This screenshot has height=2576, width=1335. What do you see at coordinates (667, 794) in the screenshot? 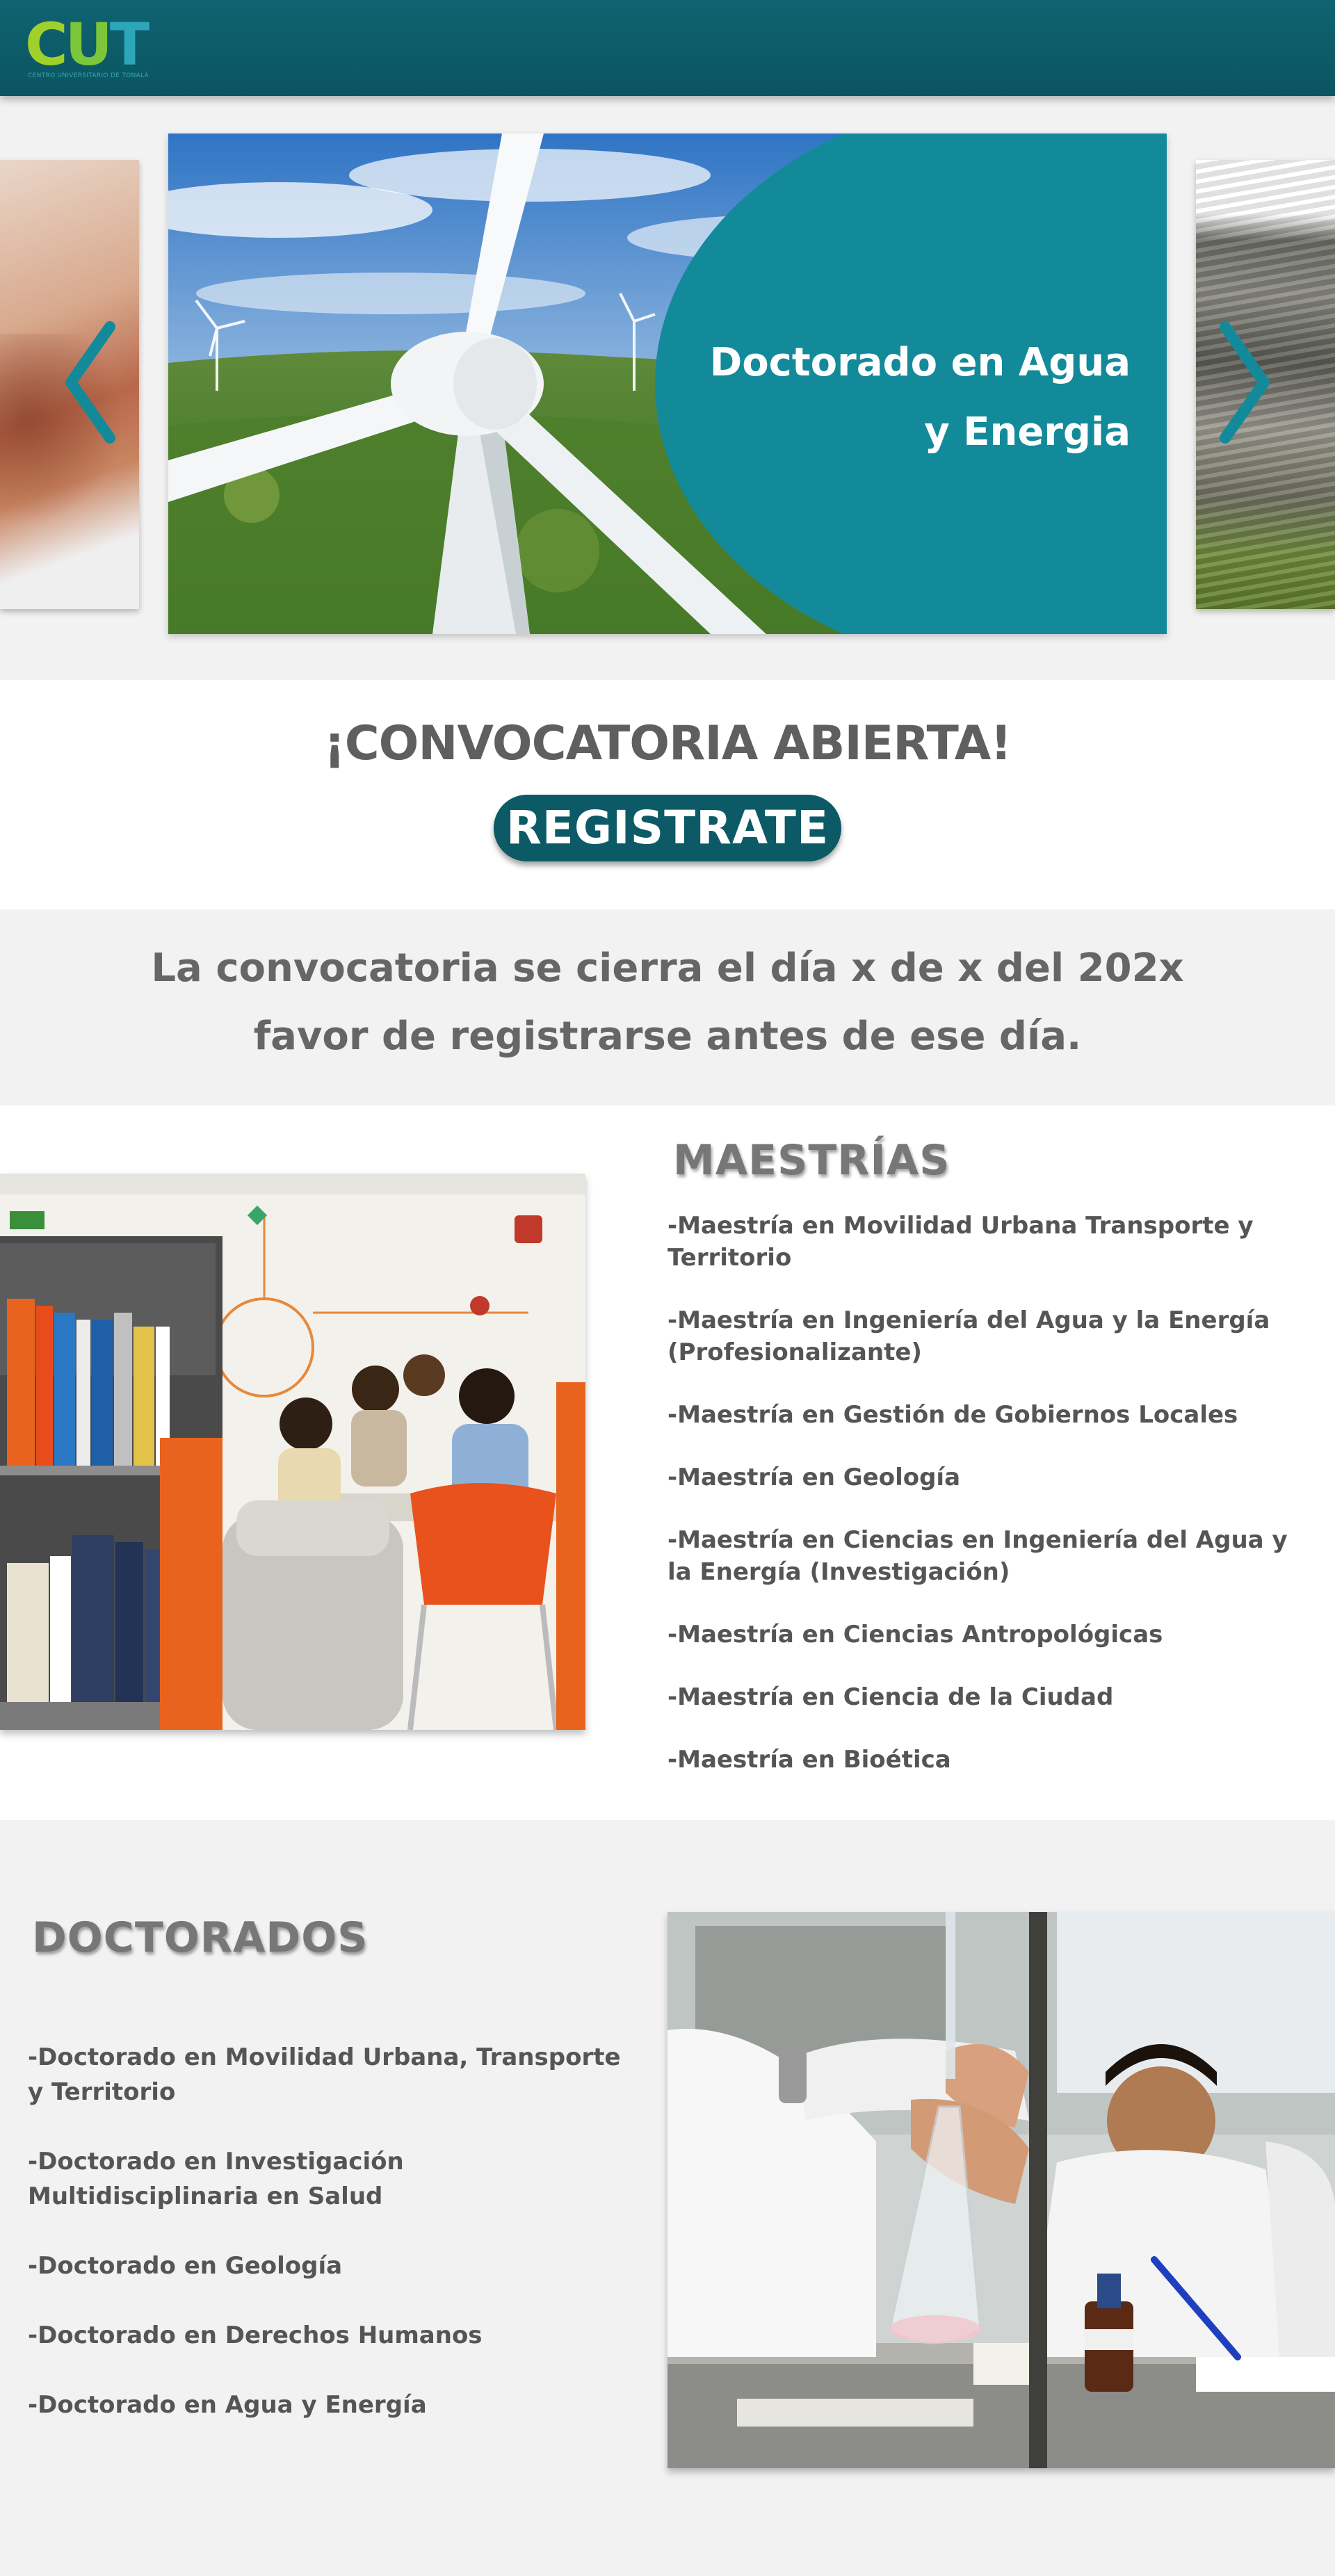
I see `open-call-section: ¡CONVOCATORIA ABIERTA! REGISTRATE` at bounding box center [667, 794].